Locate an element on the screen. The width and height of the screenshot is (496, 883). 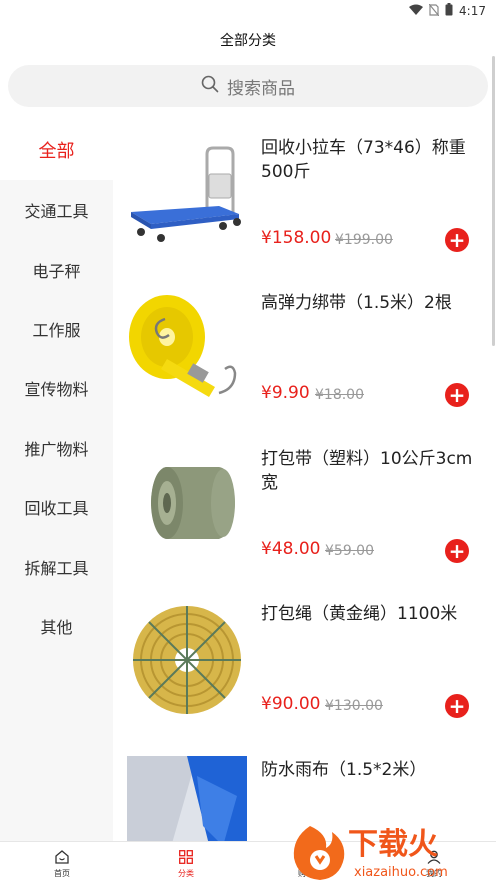
product-image-hand-truck is located at coordinates (187, 194).